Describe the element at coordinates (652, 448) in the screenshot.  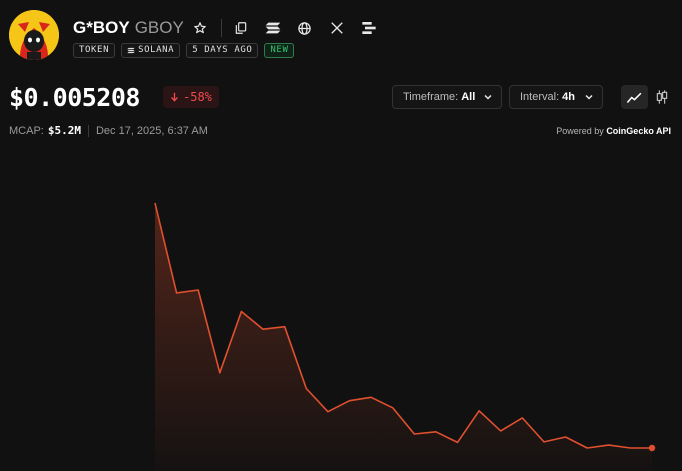
I see `last-price-point` at that location.